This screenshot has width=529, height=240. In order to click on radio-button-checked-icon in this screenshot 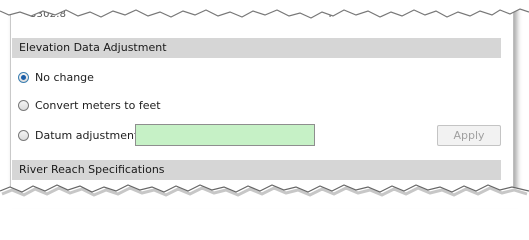, I will do `click(23, 77)`.